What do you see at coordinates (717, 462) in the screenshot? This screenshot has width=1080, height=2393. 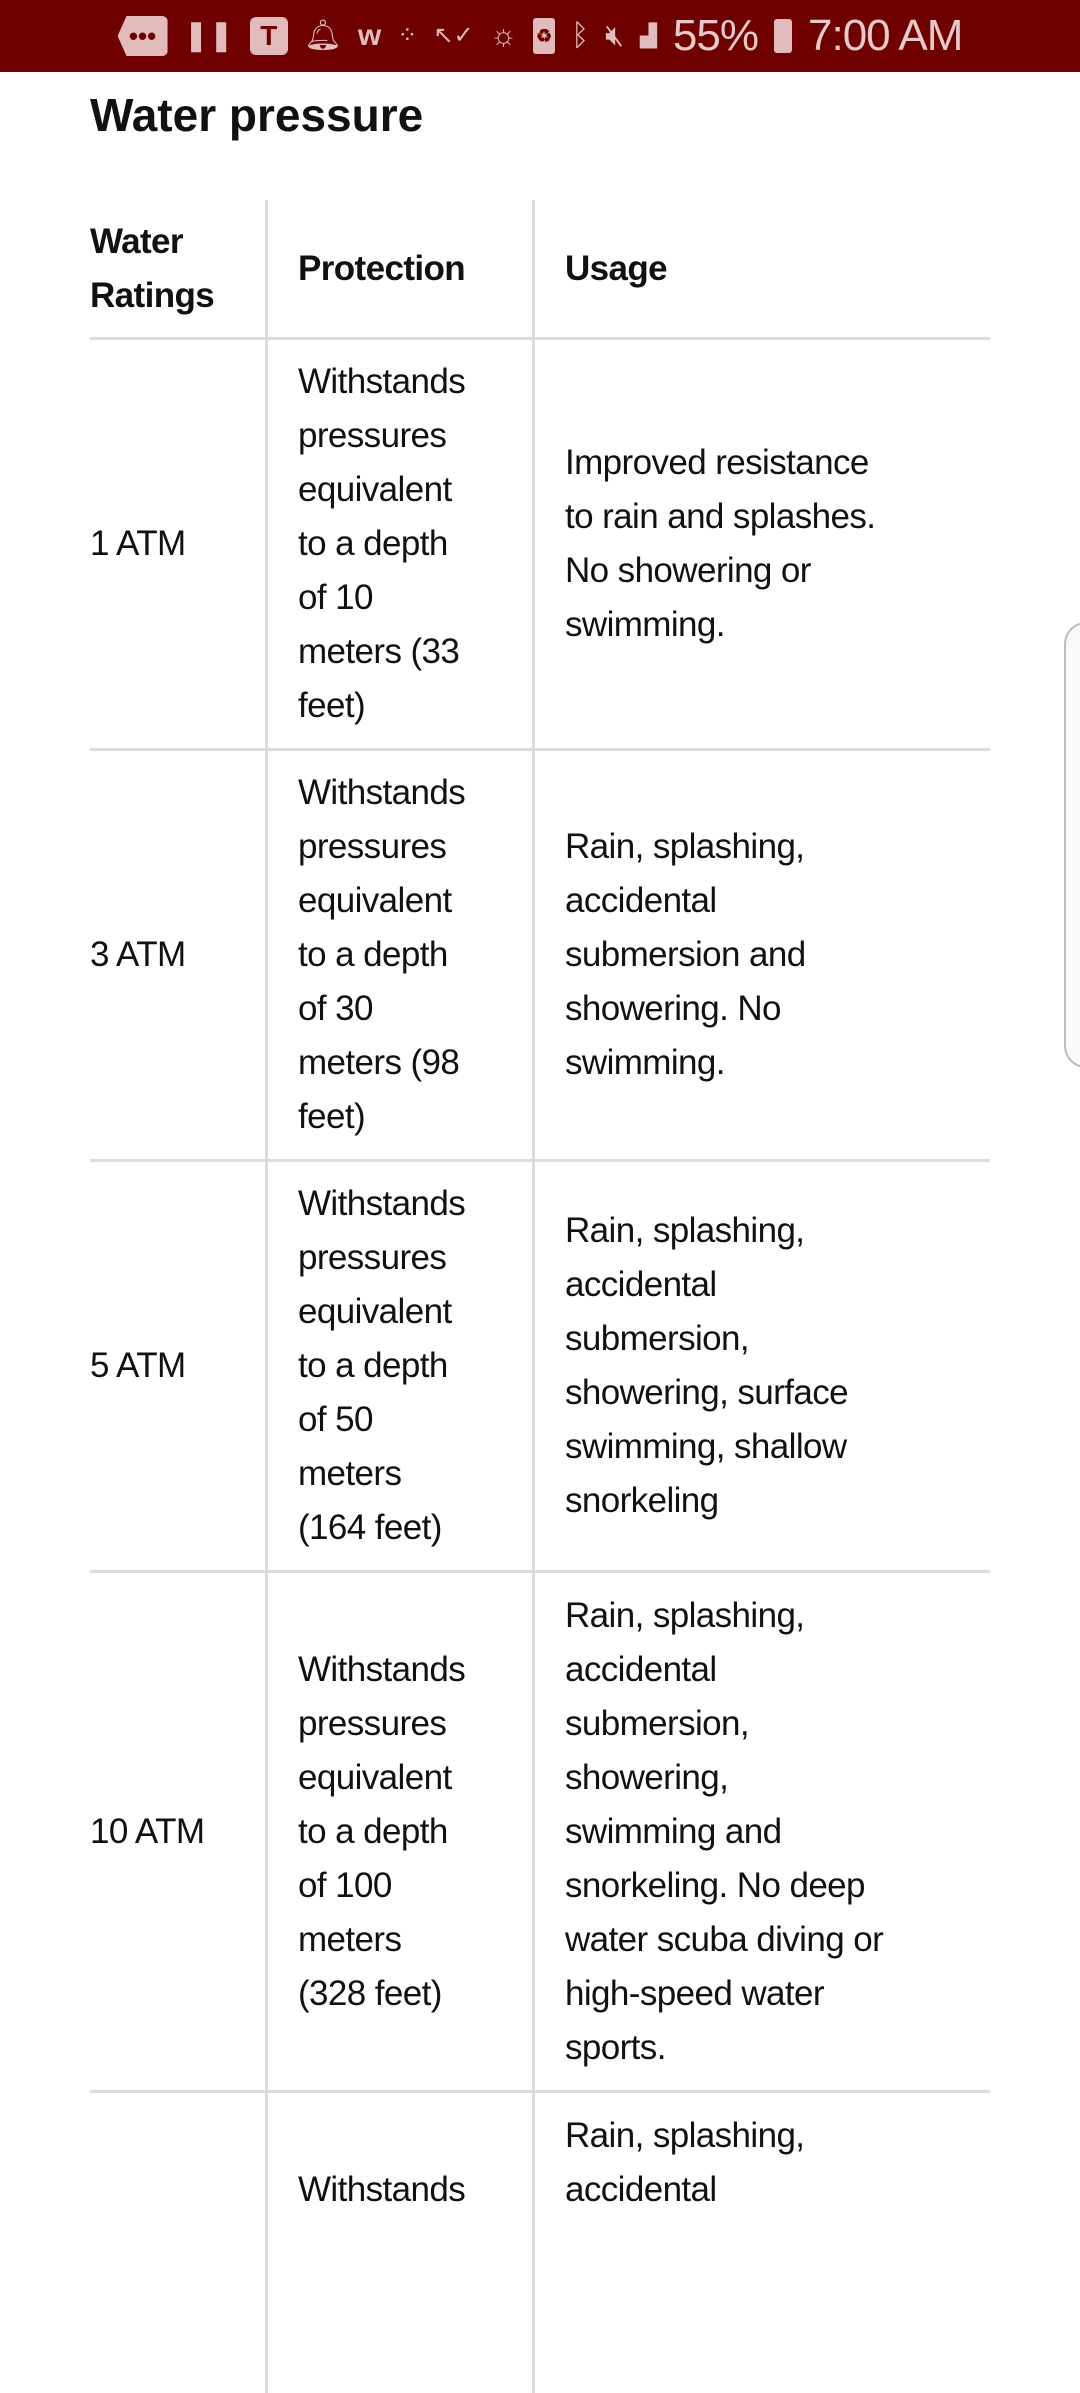 I see `cell-text-line: Improved resistance` at bounding box center [717, 462].